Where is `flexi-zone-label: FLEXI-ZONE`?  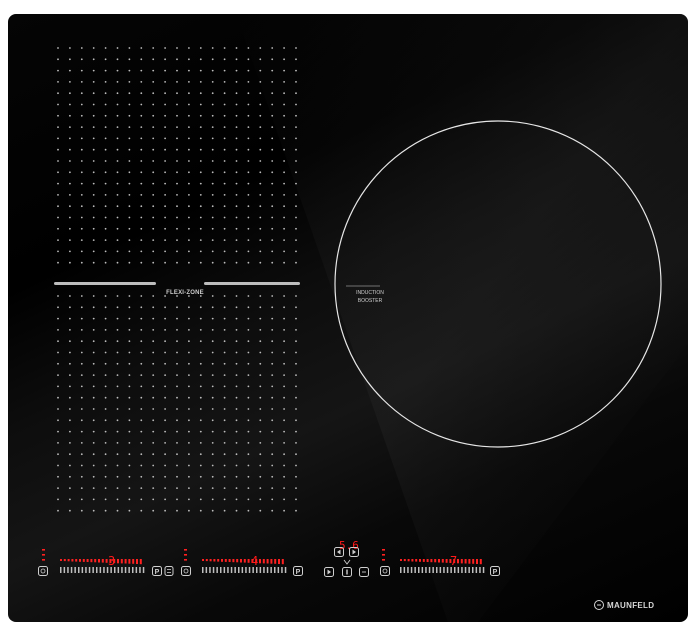 flexi-zone-label: FLEXI-ZONE is located at coordinates (185, 293).